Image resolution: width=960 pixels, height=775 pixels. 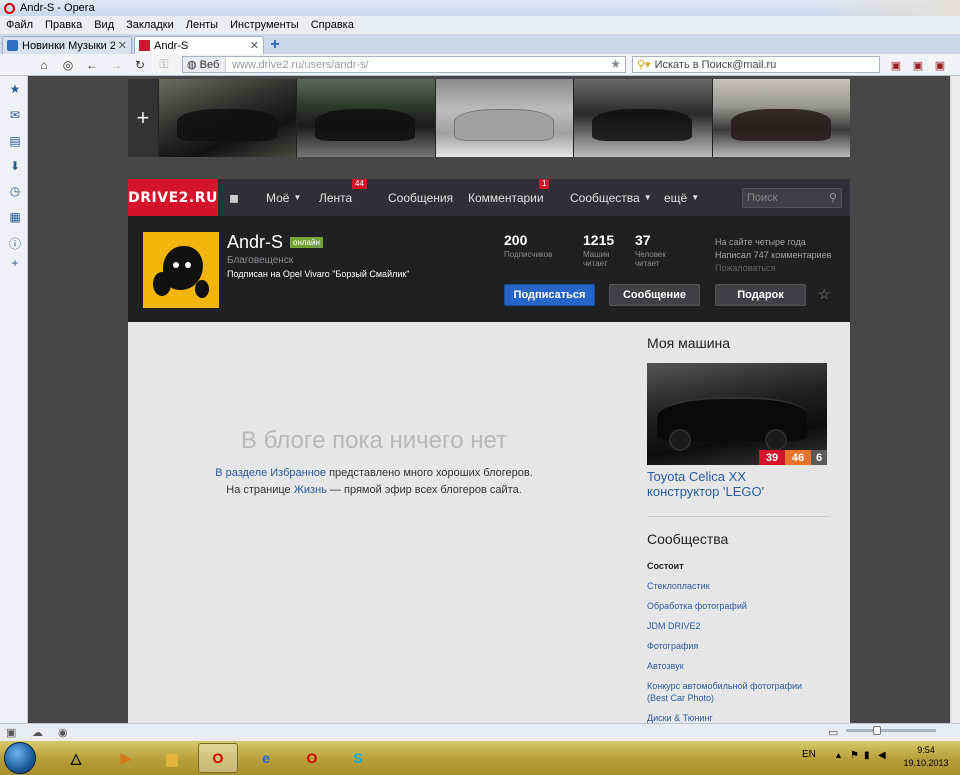 What do you see at coordinates (335, 197) in the screenshot?
I see `nav-feed: Лента` at bounding box center [335, 197].